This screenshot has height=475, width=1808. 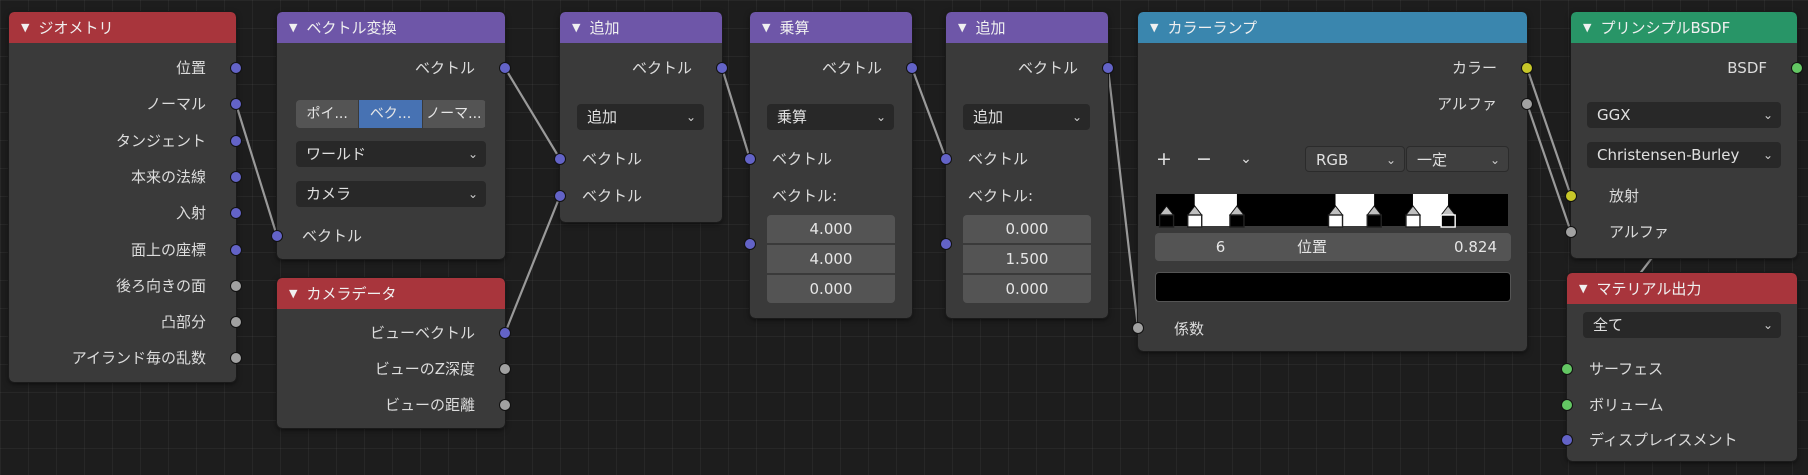 What do you see at coordinates (1549, 168) in the screenshot?
I see `link-alpha-to-alpha` at bounding box center [1549, 168].